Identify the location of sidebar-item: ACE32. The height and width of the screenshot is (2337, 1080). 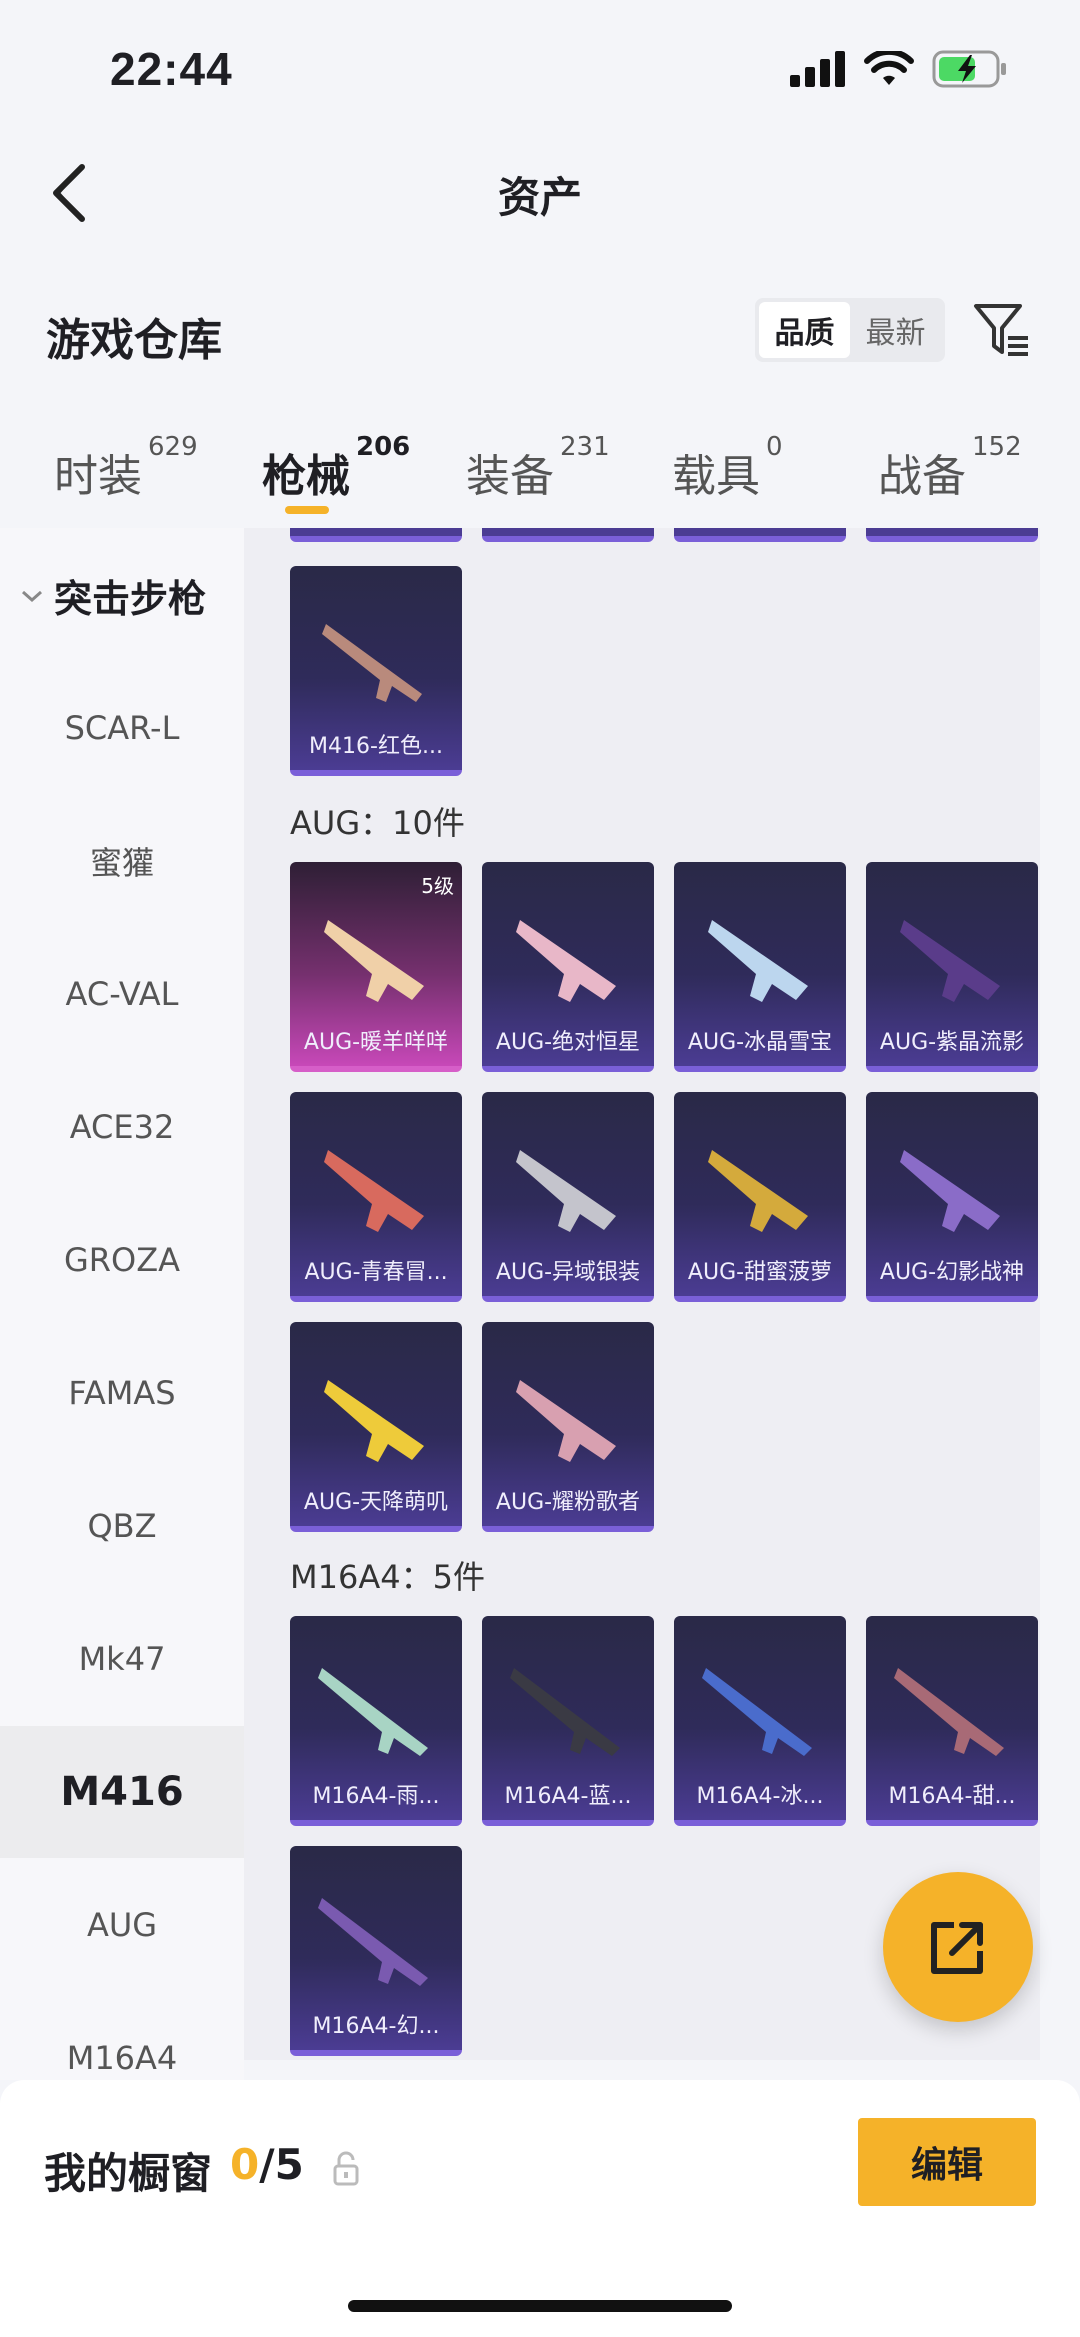
(122, 1127).